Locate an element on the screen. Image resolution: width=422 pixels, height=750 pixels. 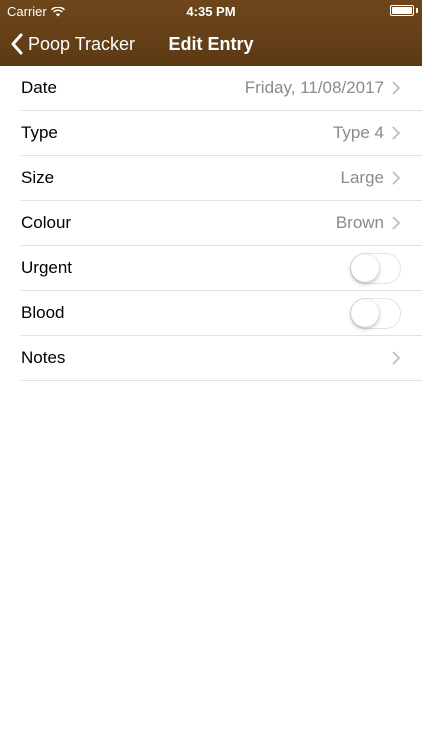
battery-level is located at coordinates (402, 10).